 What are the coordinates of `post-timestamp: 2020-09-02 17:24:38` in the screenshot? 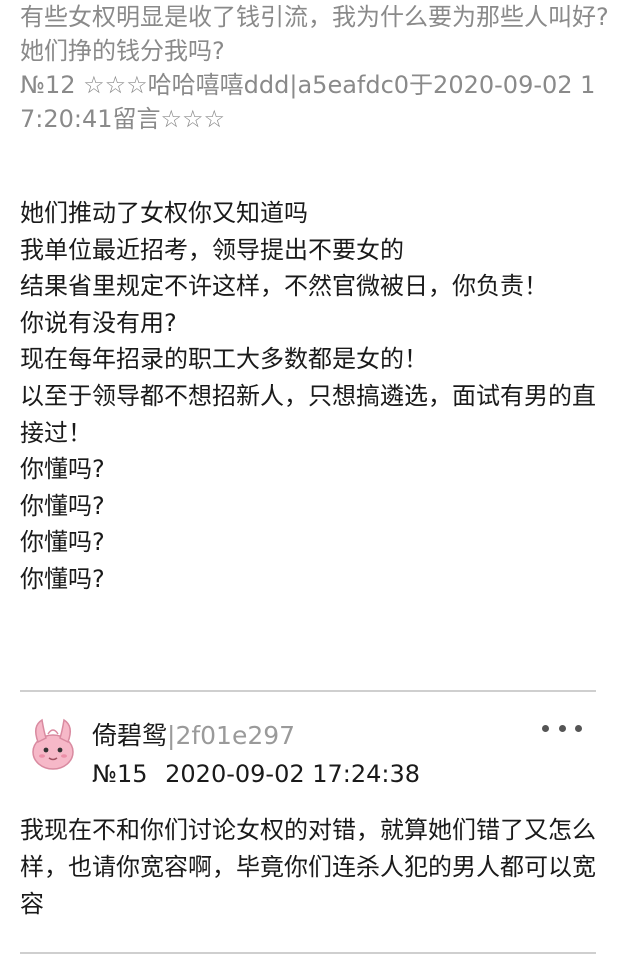 It's located at (293, 774).